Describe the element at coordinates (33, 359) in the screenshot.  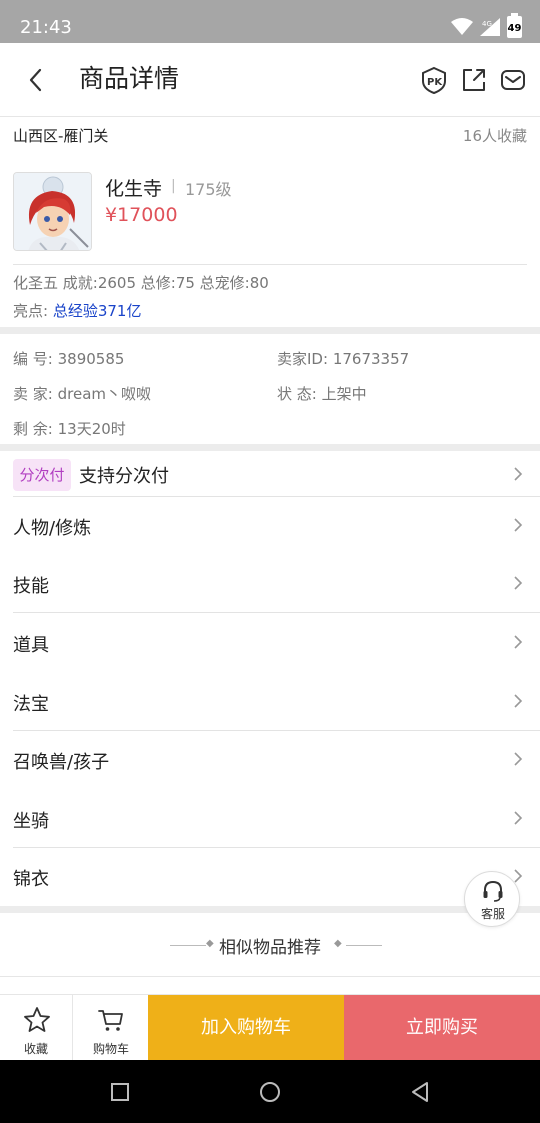
I see `listing-id-label: 编 号:` at that location.